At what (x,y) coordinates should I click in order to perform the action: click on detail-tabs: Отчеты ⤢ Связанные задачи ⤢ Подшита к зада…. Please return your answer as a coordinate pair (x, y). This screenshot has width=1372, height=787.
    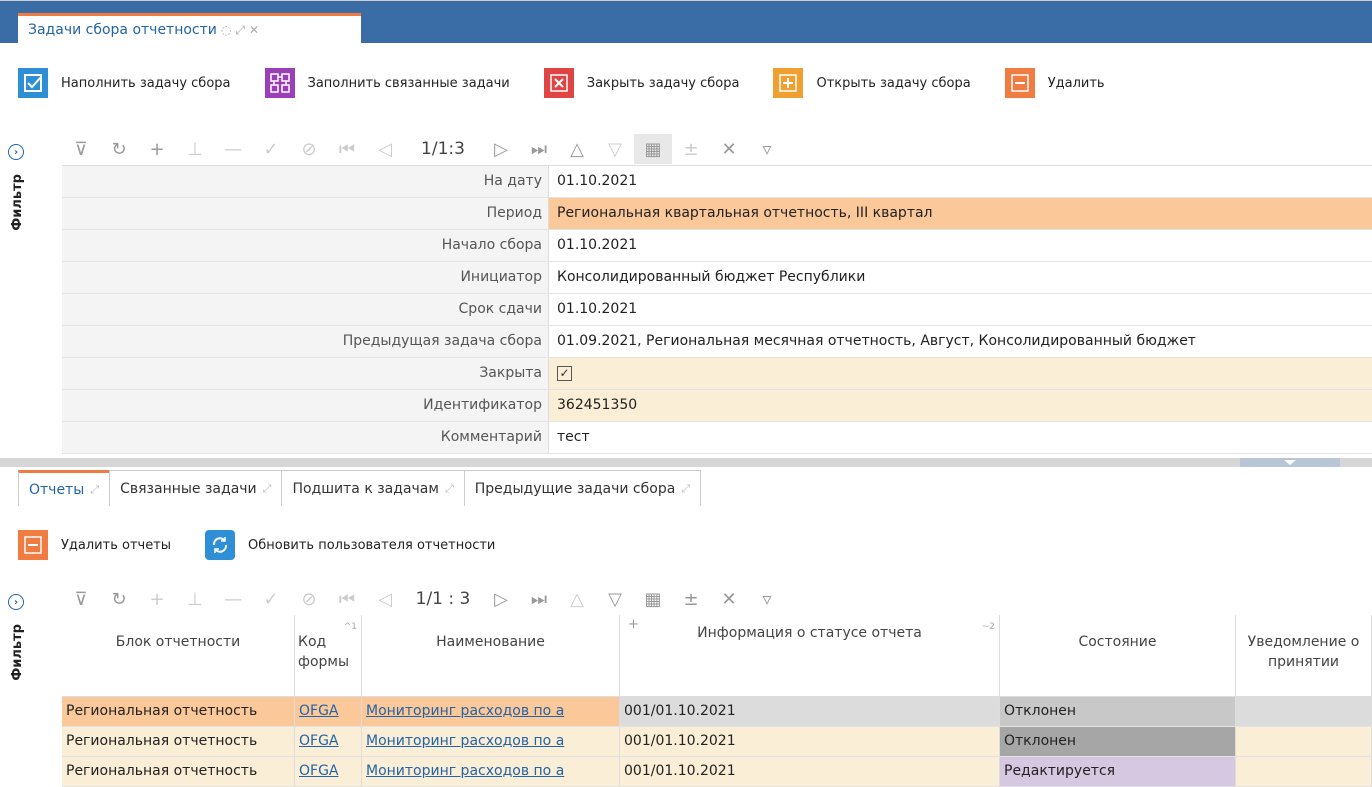
    Looking at the image, I should click on (360, 488).